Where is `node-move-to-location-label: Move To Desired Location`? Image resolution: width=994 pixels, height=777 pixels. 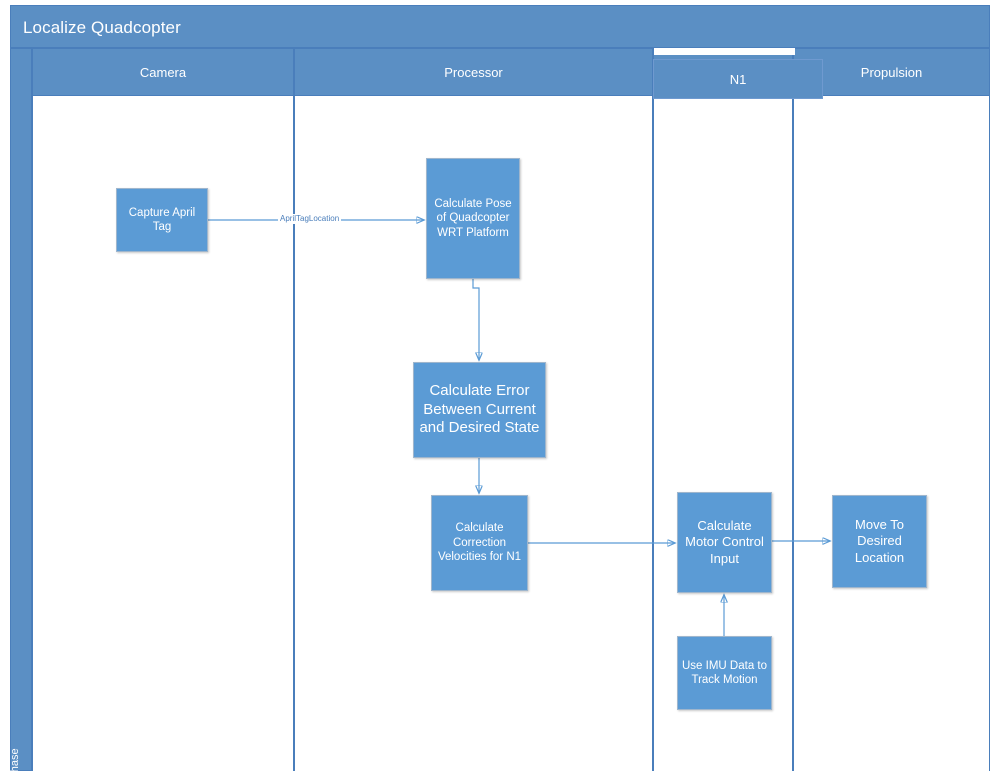 node-move-to-location-label: Move To Desired Location is located at coordinates (879, 540).